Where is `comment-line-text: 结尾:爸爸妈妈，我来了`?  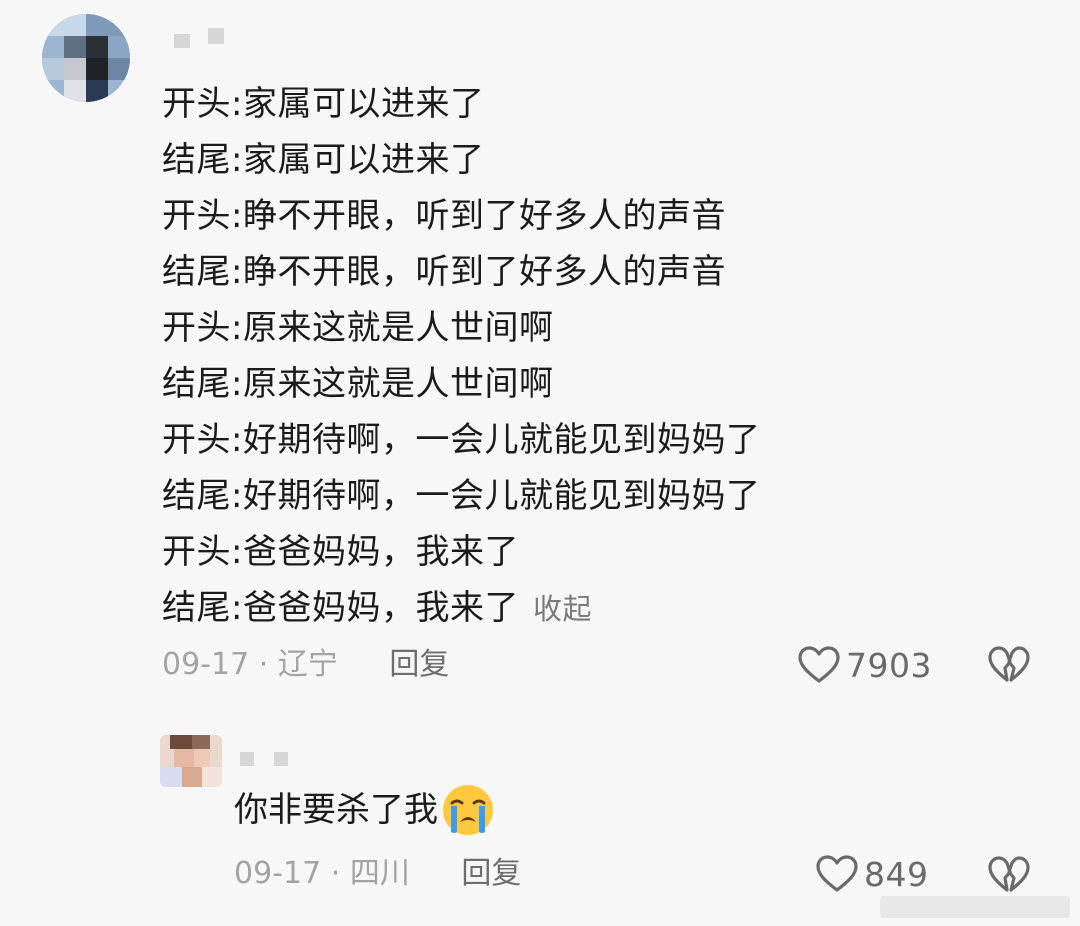
comment-line-text: 结尾:爸爸妈妈，我来了 is located at coordinates (340, 608).